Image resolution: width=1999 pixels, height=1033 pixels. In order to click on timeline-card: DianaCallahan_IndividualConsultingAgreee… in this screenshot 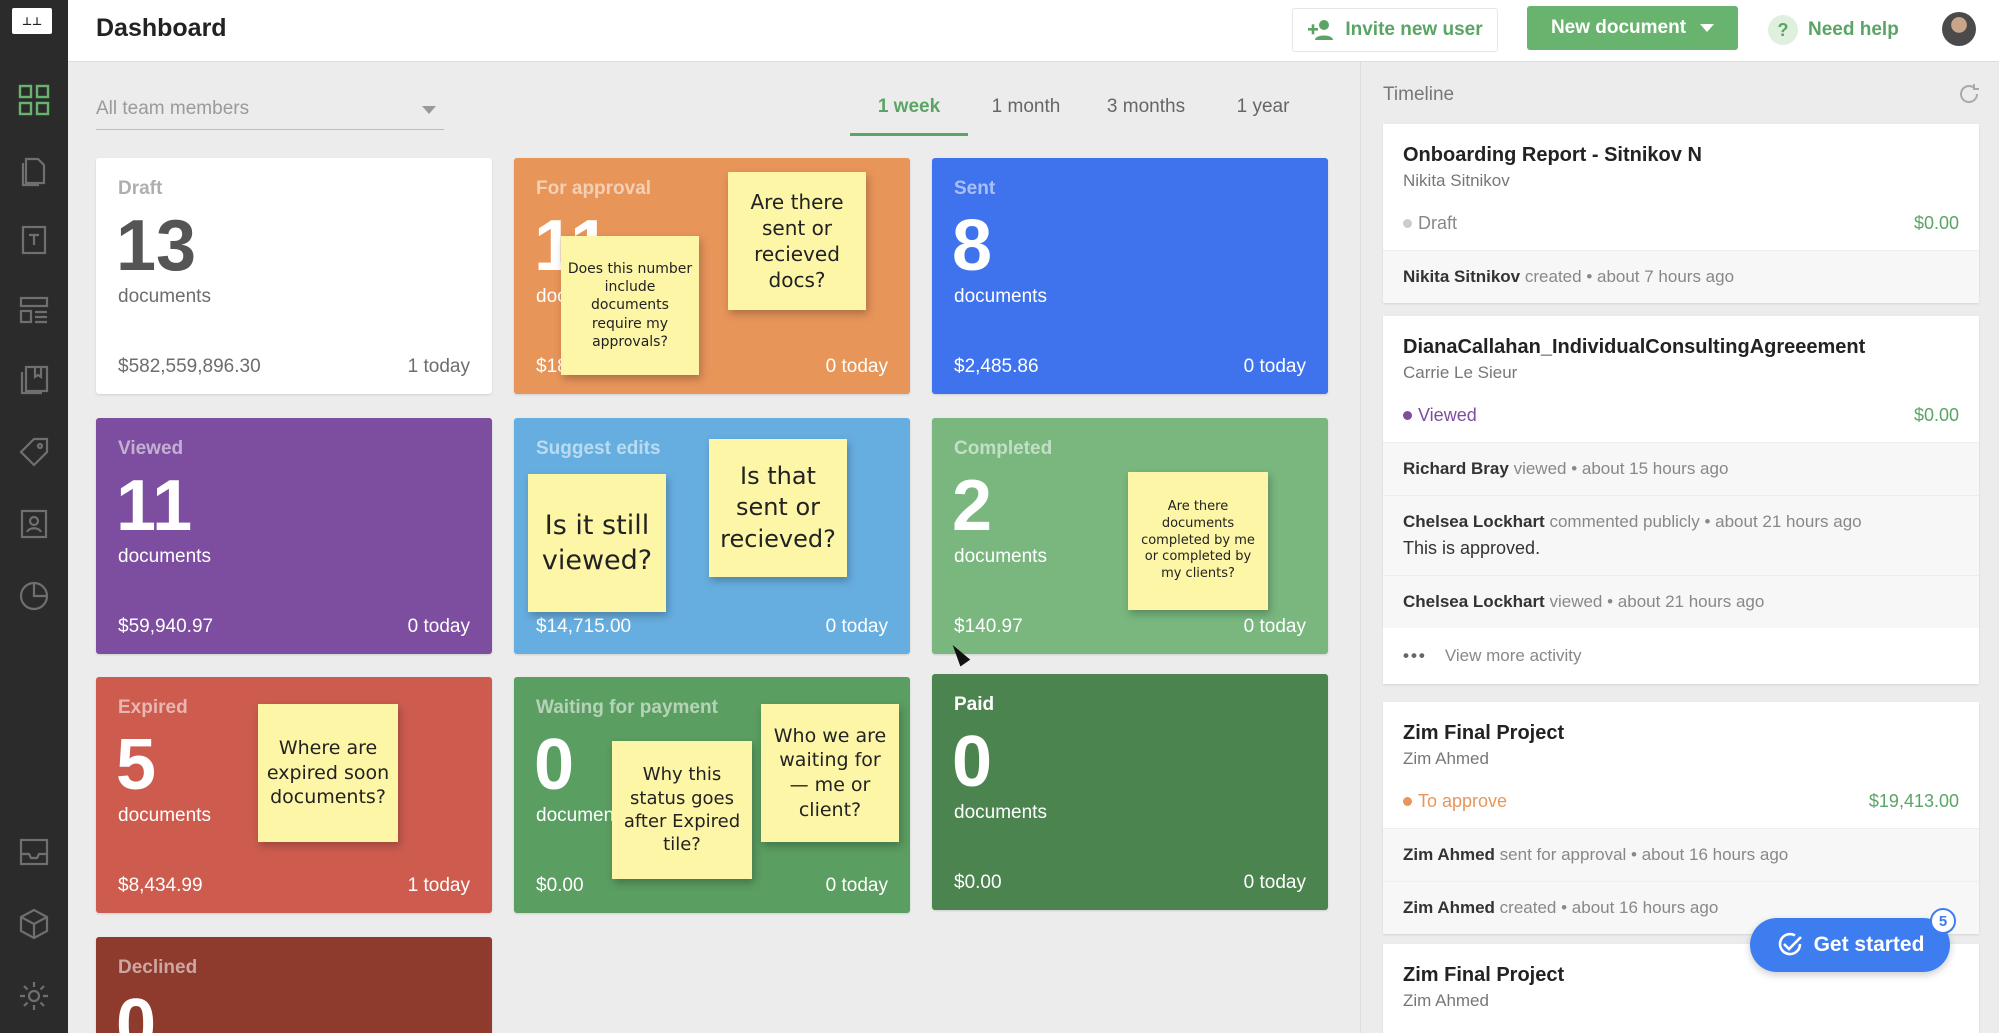, I will do `click(1681, 500)`.